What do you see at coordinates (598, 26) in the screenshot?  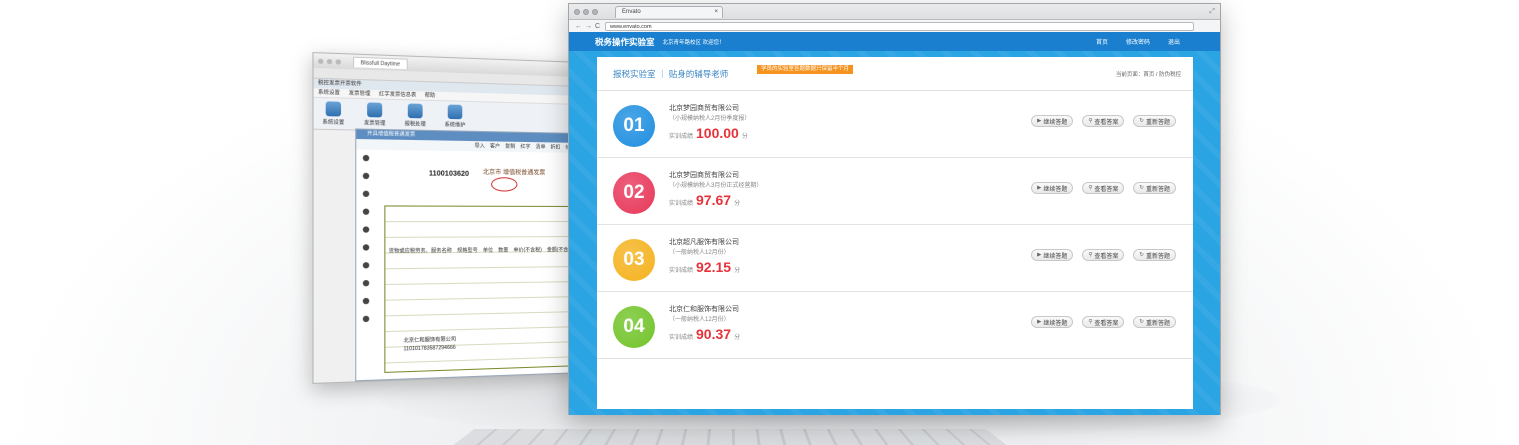 I see `reload-icon: C` at bounding box center [598, 26].